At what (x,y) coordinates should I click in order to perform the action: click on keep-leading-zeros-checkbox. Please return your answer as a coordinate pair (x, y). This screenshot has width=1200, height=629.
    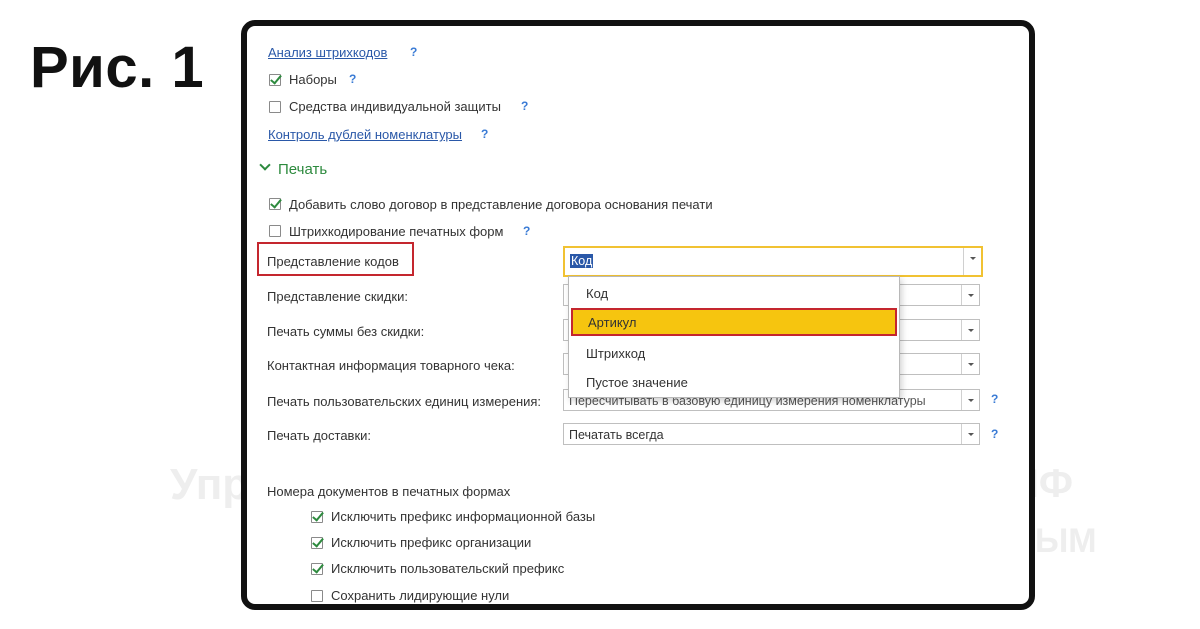
    Looking at the image, I should click on (317, 596).